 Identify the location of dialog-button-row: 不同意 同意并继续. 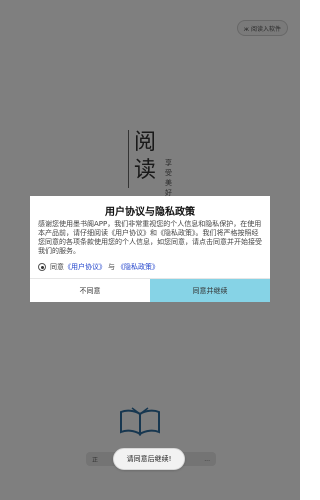
(150, 290).